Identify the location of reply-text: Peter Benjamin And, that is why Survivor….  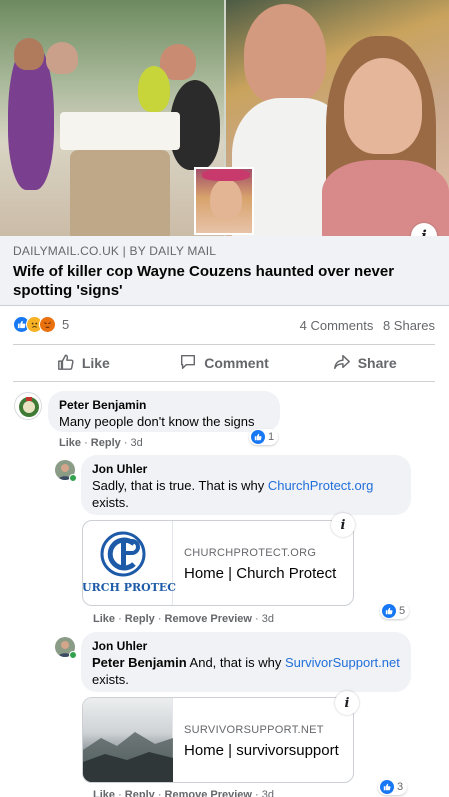
(246, 671).